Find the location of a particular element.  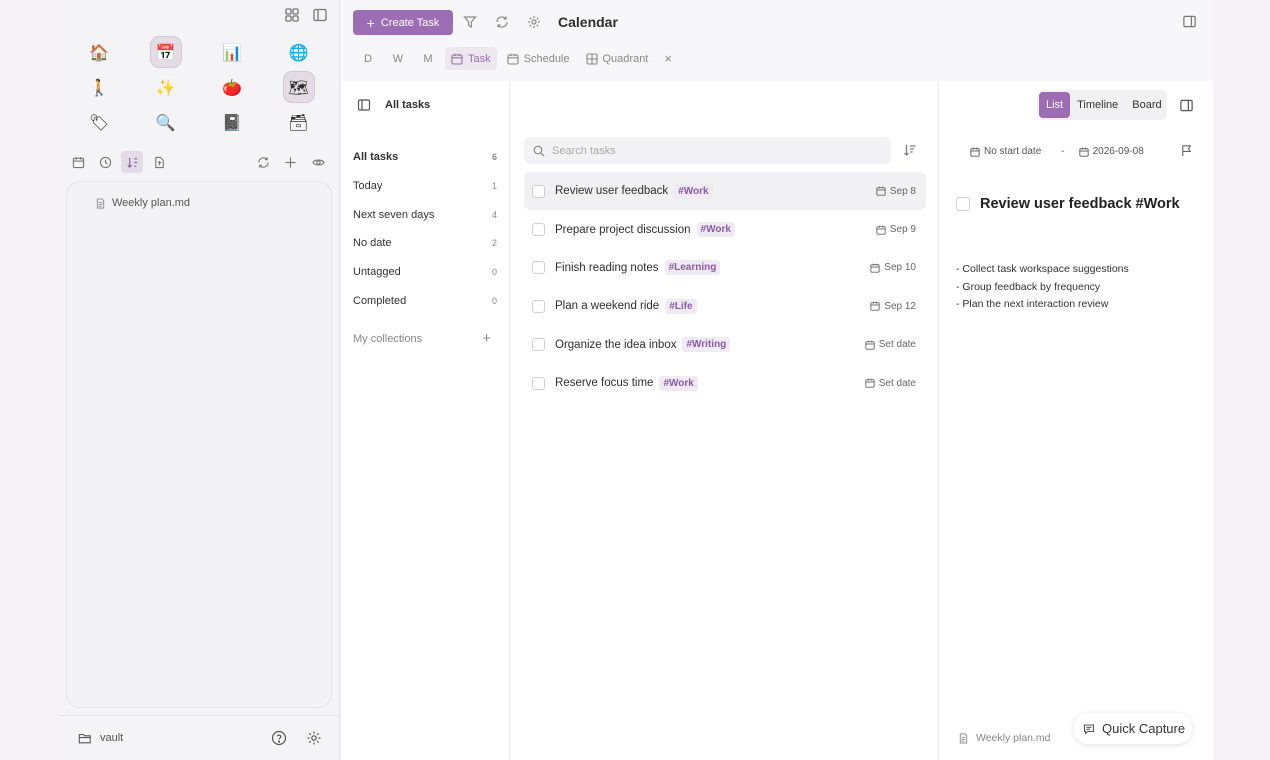

start-date: No start date is located at coordinates (1005, 151).